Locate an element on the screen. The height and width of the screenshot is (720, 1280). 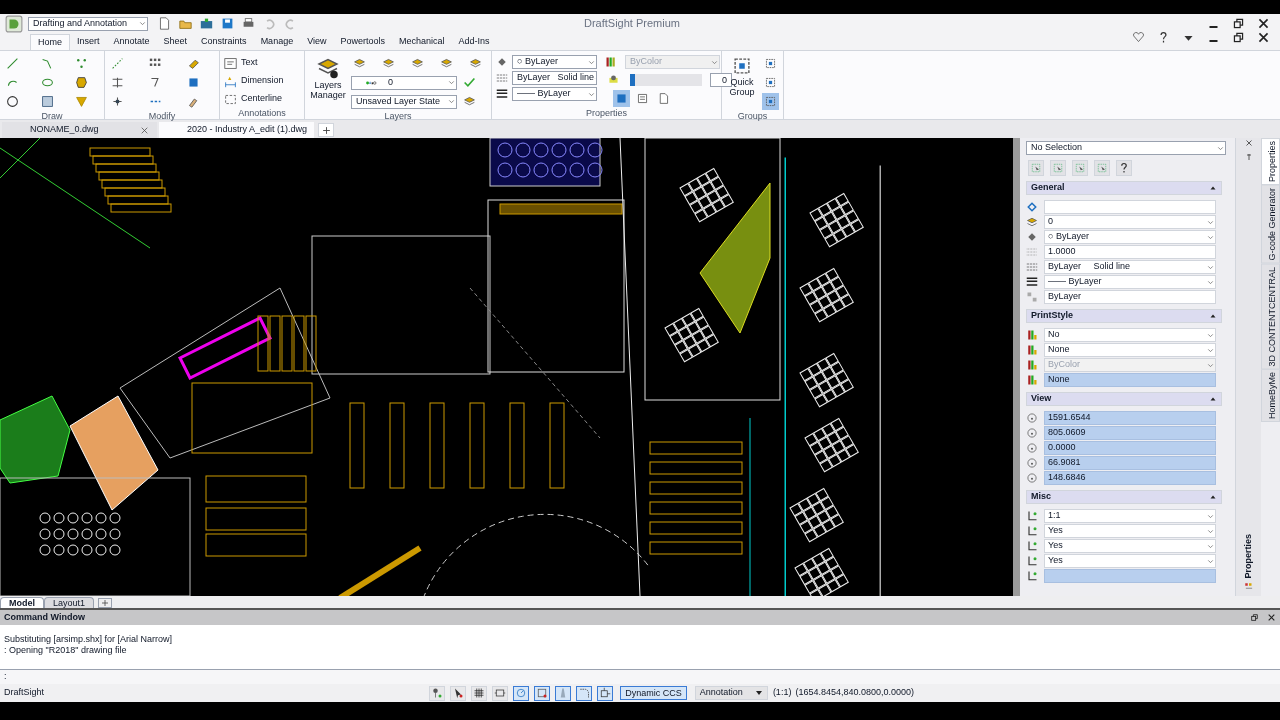
app-logo-icon is located at coordinates (14, 23).